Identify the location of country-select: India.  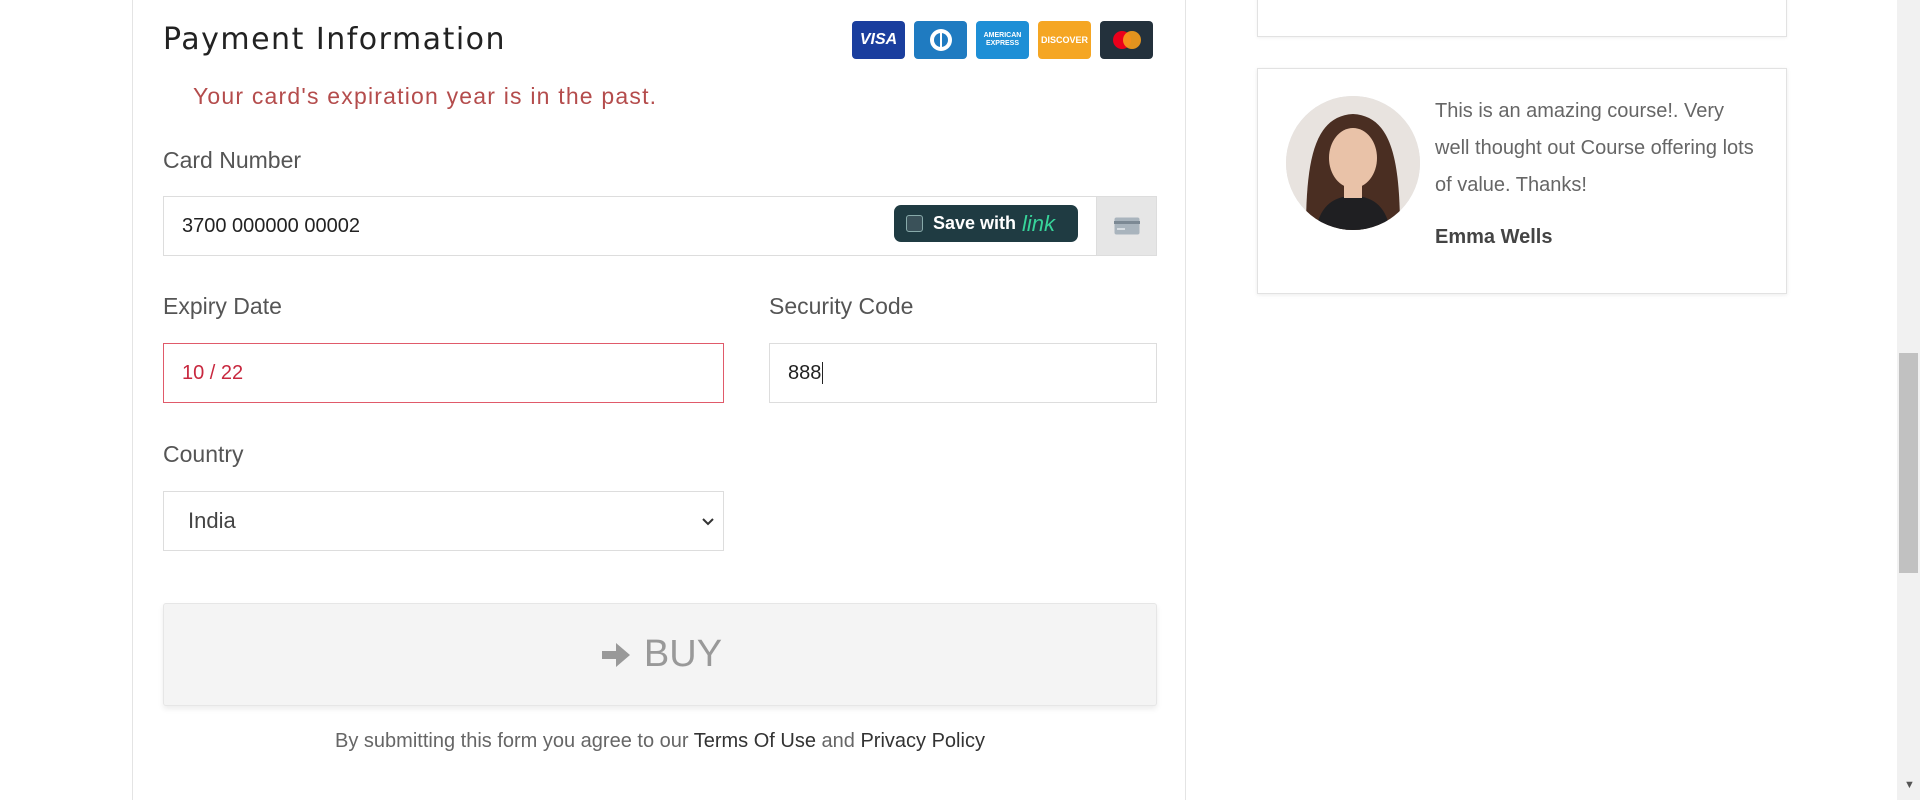
(443, 521).